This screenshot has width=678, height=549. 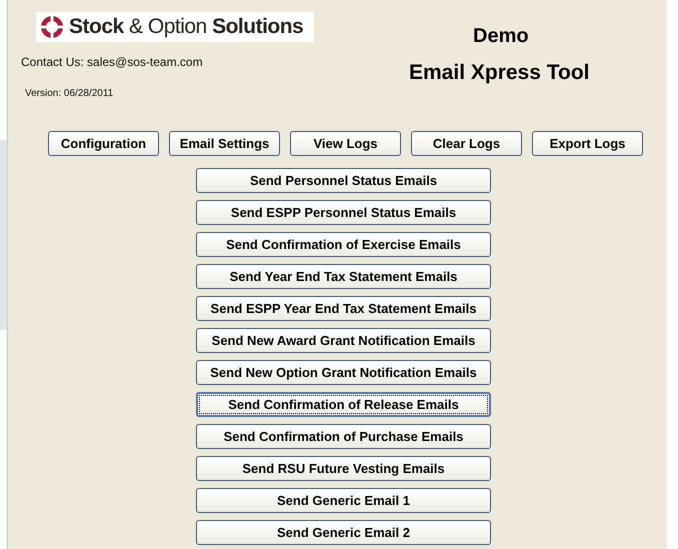 What do you see at coordinates (499, 73) in the screenshot?
I see `app-subtitle: Email Xpress Tool` at bounding box center [499, 73].